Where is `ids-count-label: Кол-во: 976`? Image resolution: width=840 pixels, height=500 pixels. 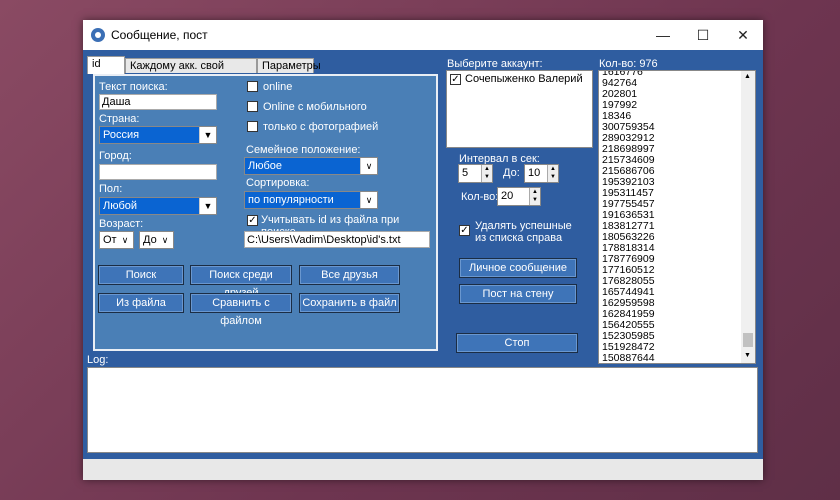
ids-count-label: Кол-во: 976 is located at coordinates (628, 64).